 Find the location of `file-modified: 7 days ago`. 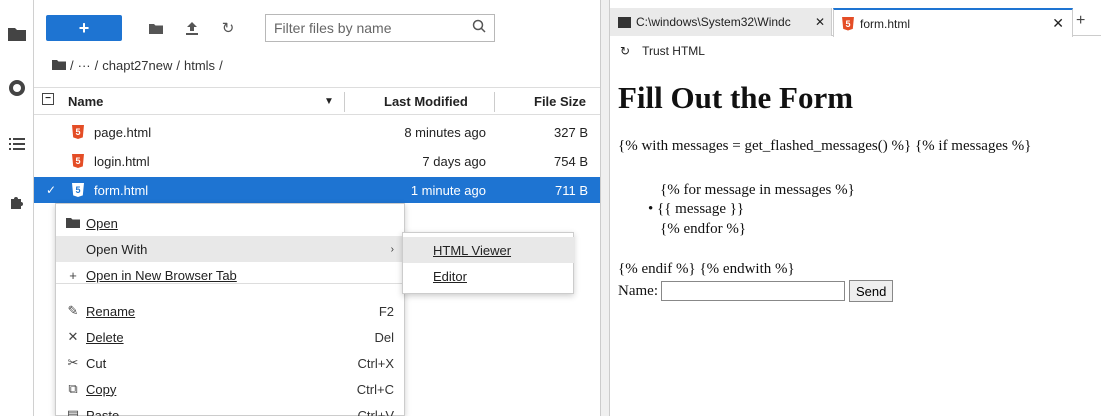

file-modified: 7 days ago is located at coordinates (454, 161).